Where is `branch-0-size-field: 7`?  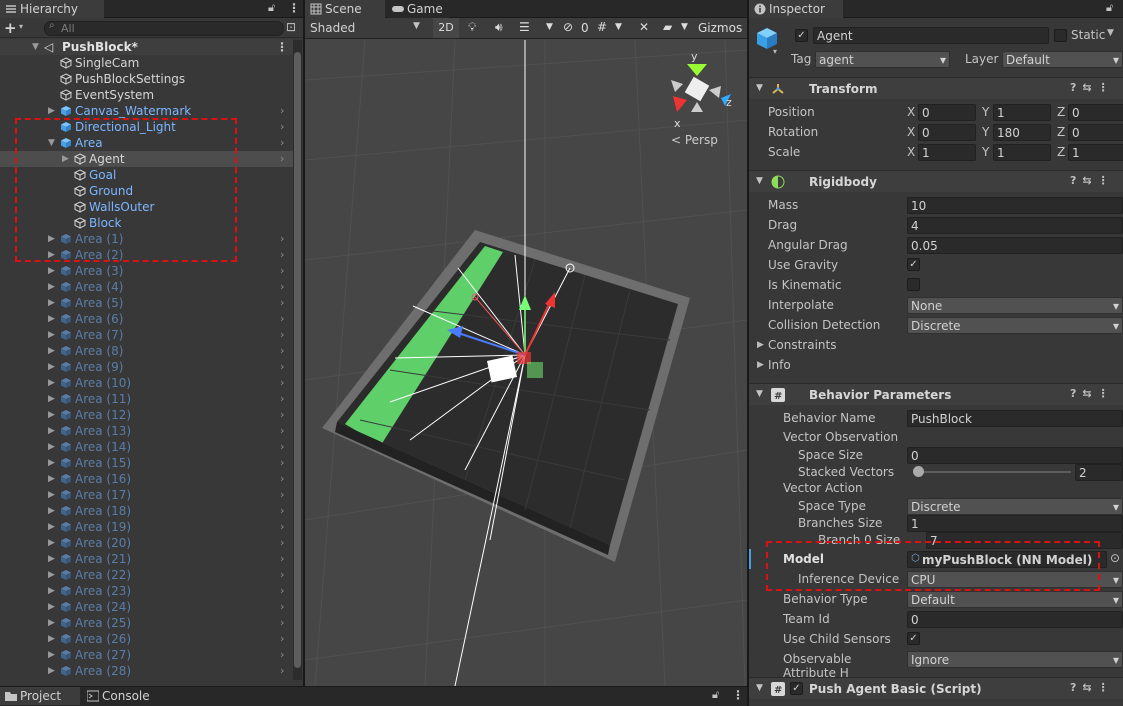 branch-0-size-field: 7 is located at coordinates (1024, 540).